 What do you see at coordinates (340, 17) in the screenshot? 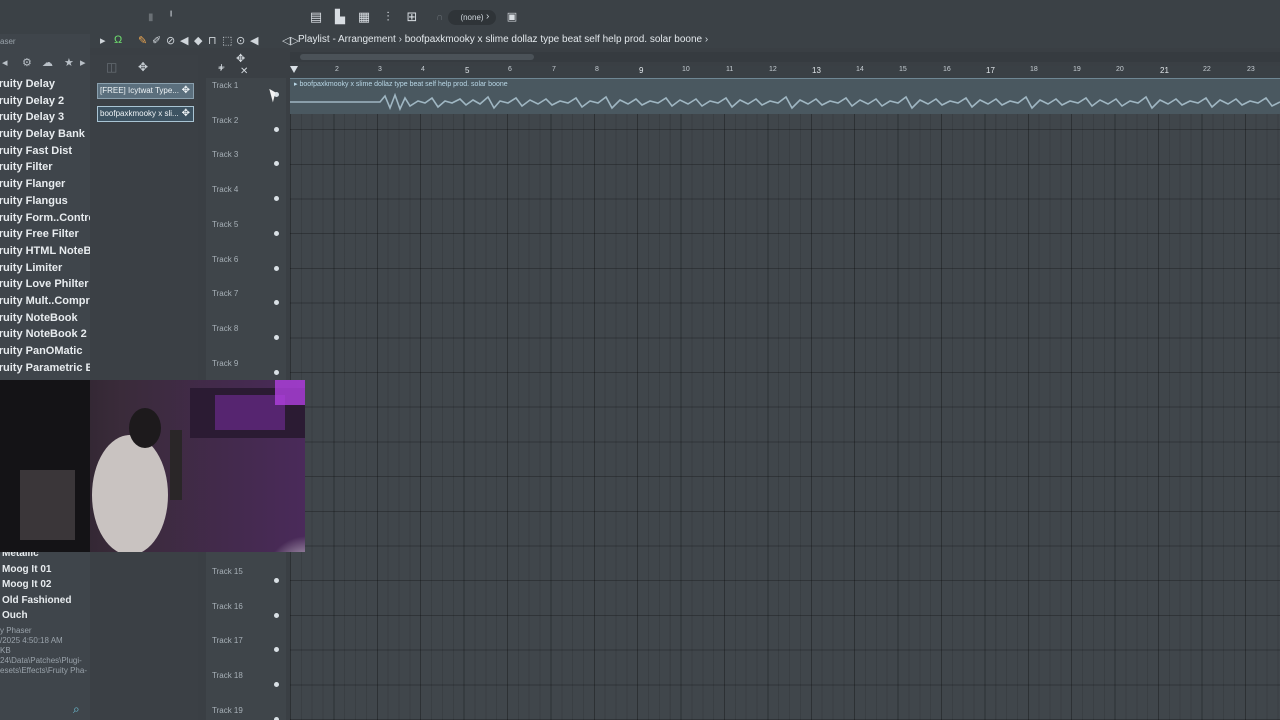
I see `piano-roll-icon: ▙` at bounding box center [340, 17].